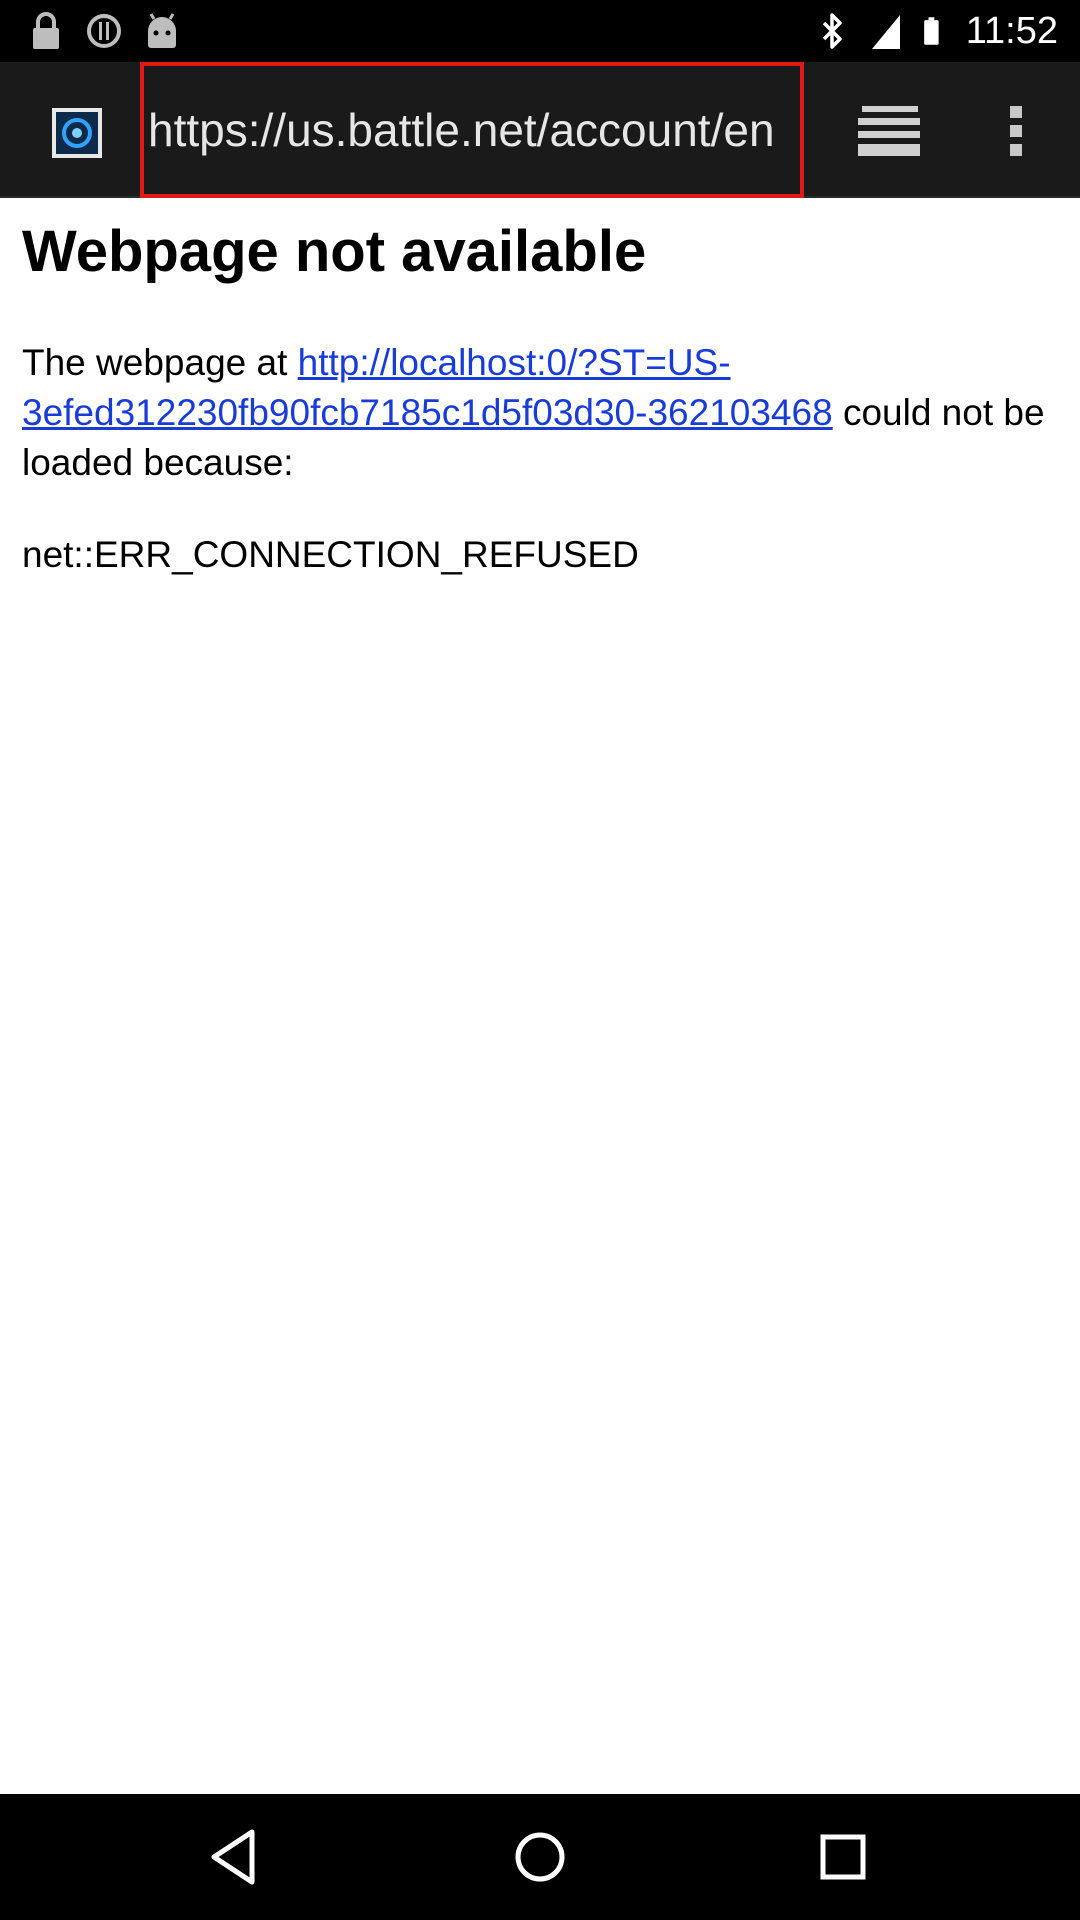  I want to click on bluetooth-icon, so click(832, 31).